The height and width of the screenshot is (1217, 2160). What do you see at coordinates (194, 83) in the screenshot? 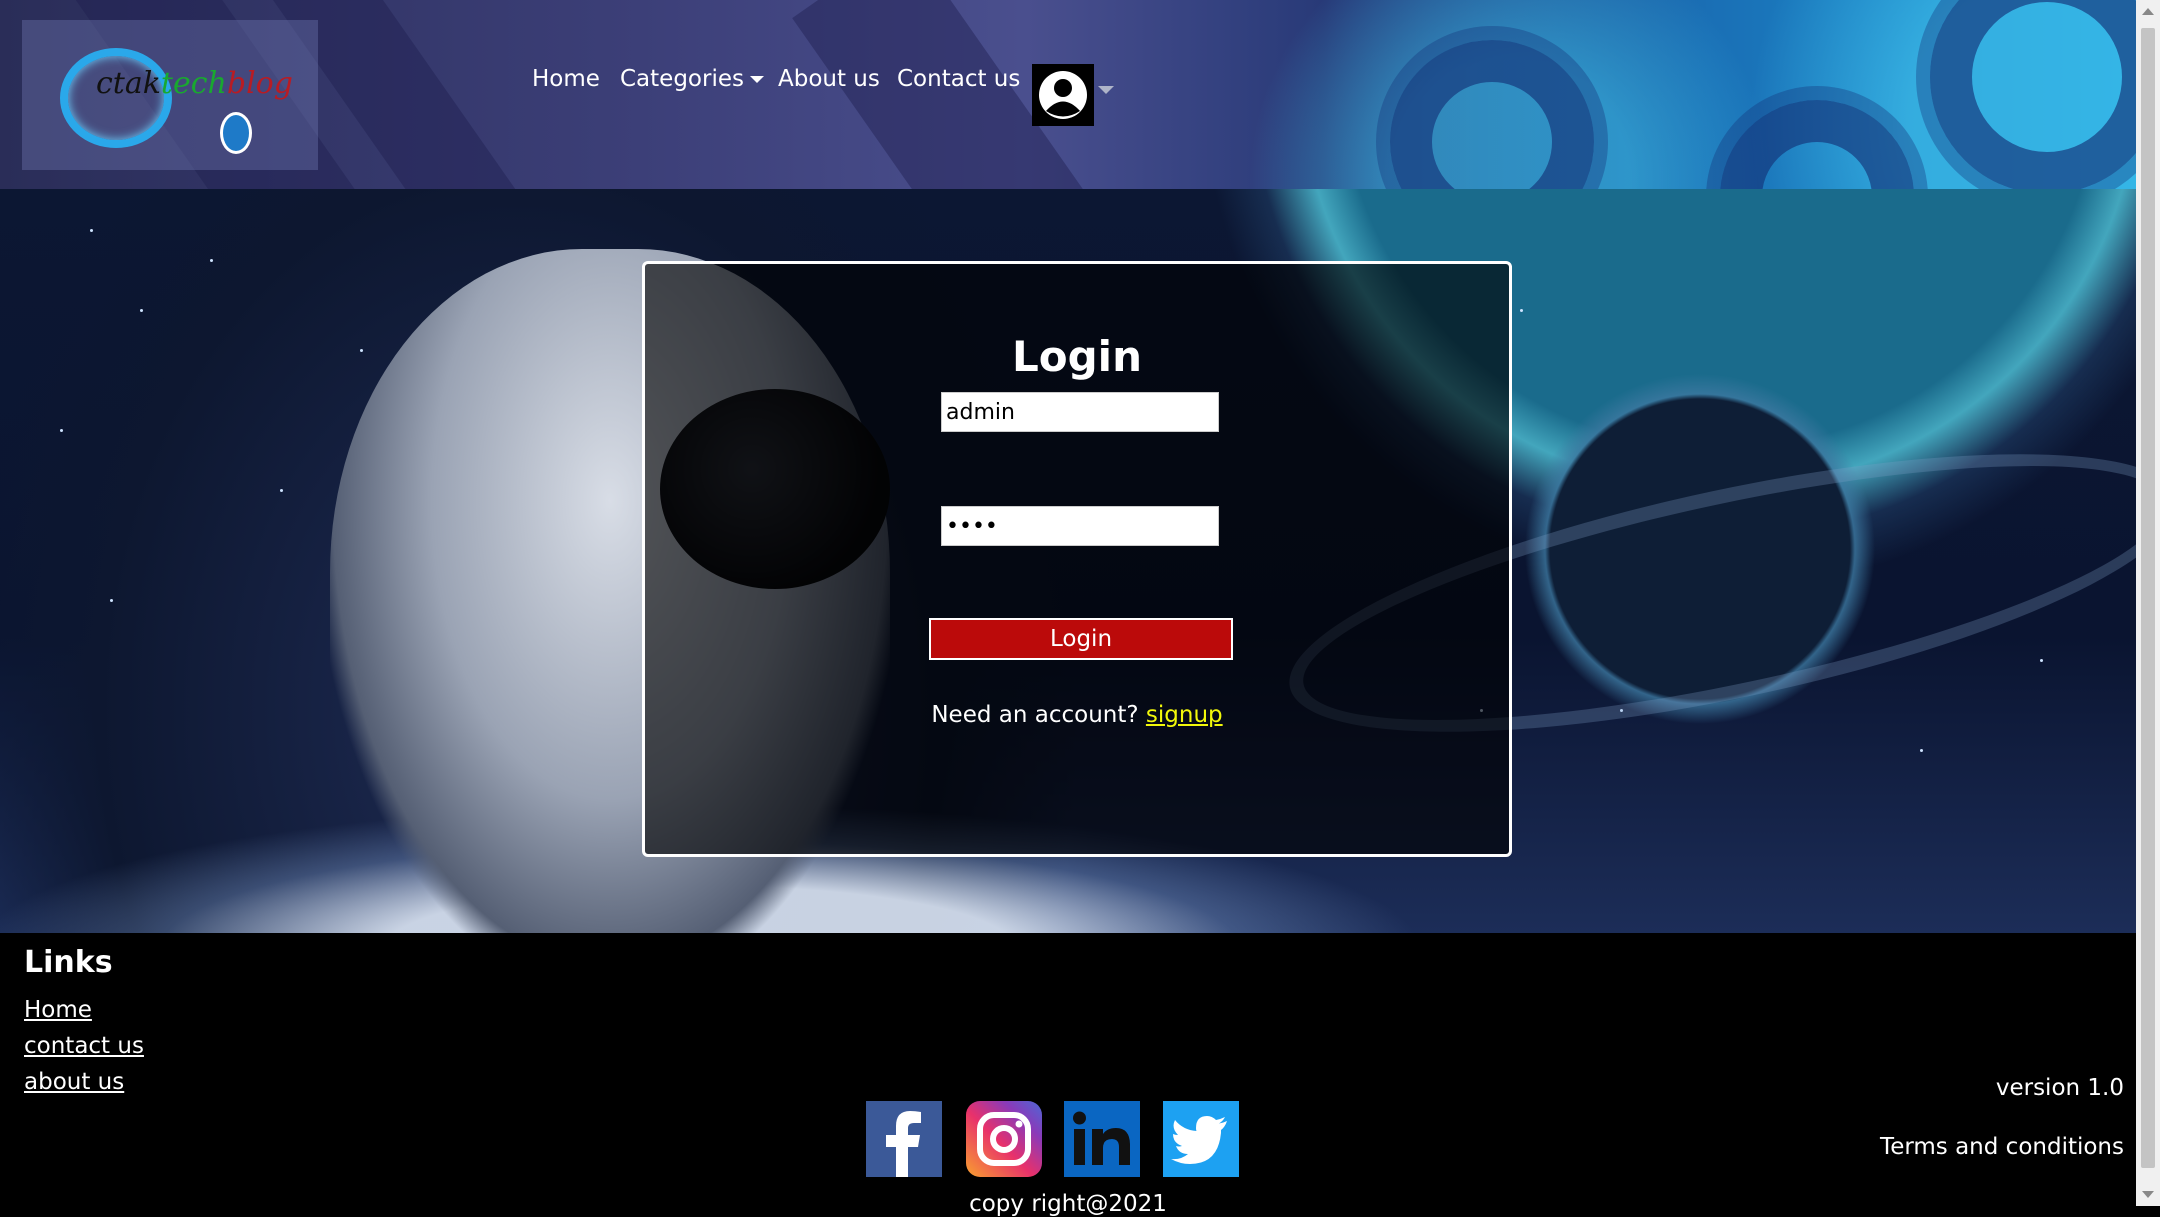
I see `logo-text: ctaktechblog` at bounding box center [194, 83].